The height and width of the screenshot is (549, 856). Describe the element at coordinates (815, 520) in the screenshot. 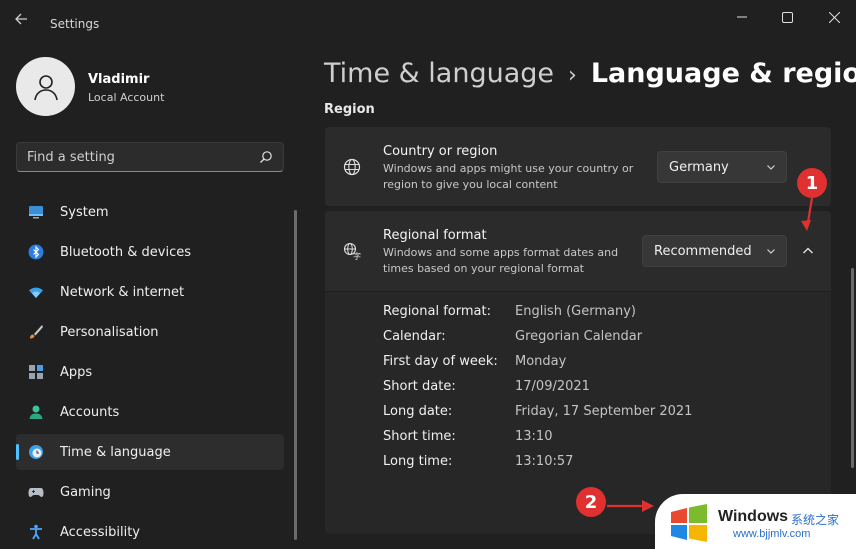

I see `watermark-cn-text: 系统之家` at that location.